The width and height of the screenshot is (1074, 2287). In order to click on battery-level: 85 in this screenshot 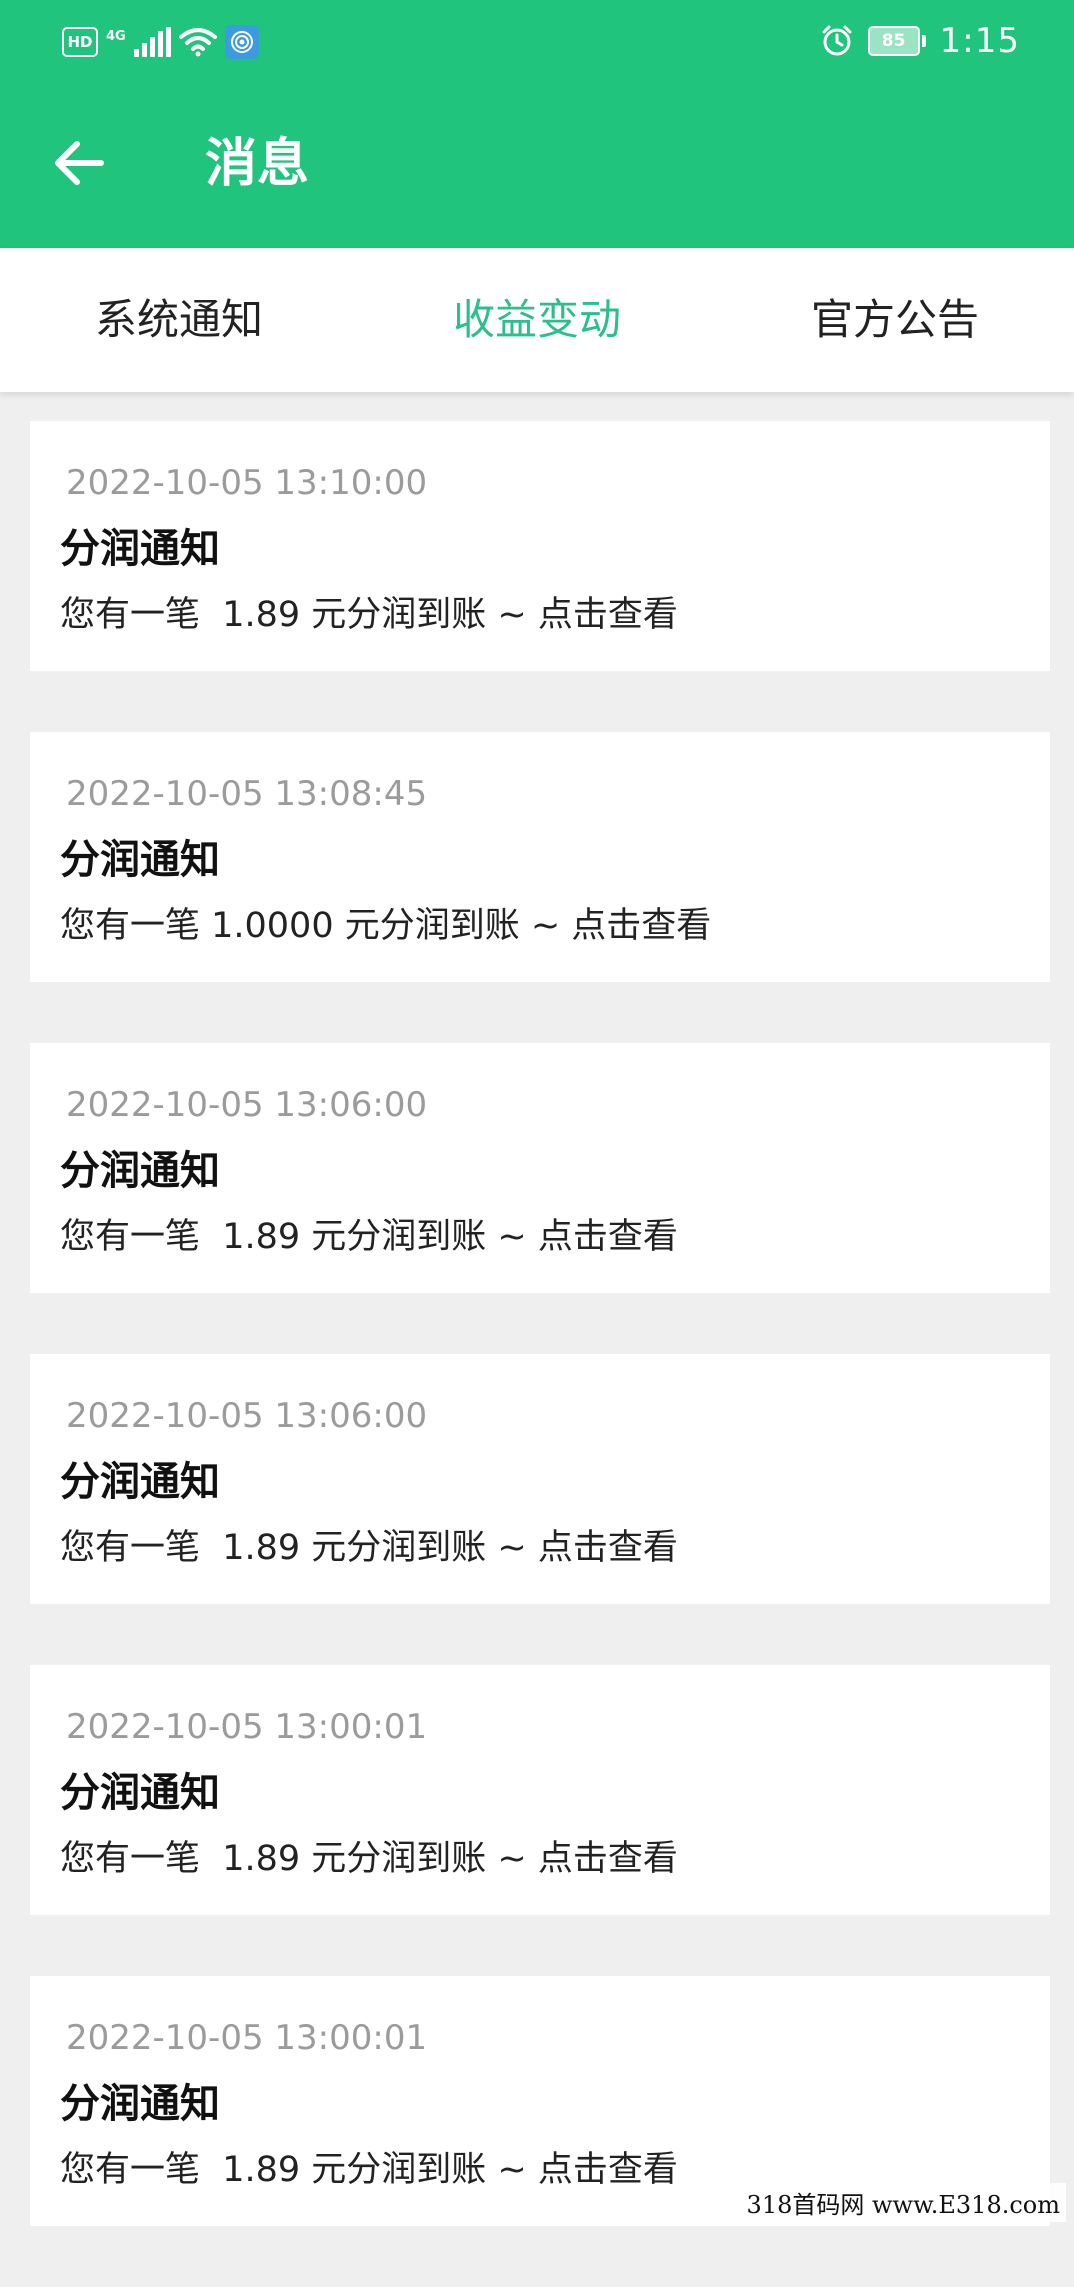, I will do `click(893, 41)`.